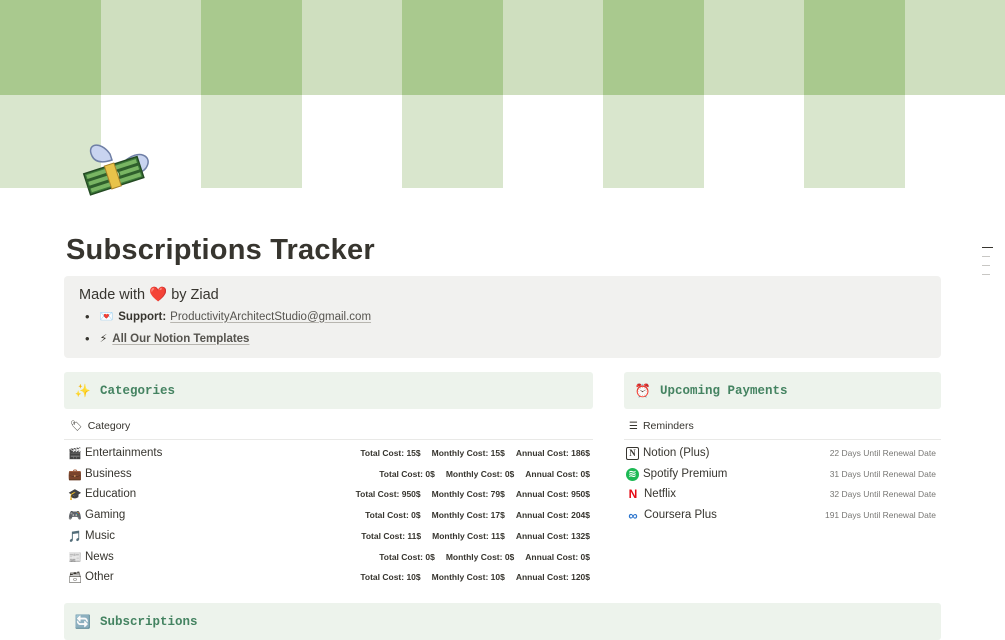 Image resolution: width=1005 pixels, height=640 pixels. Describe the element at coordinates (124, 453) in the screenshot. I see `category-name: Entertainments` at that location.